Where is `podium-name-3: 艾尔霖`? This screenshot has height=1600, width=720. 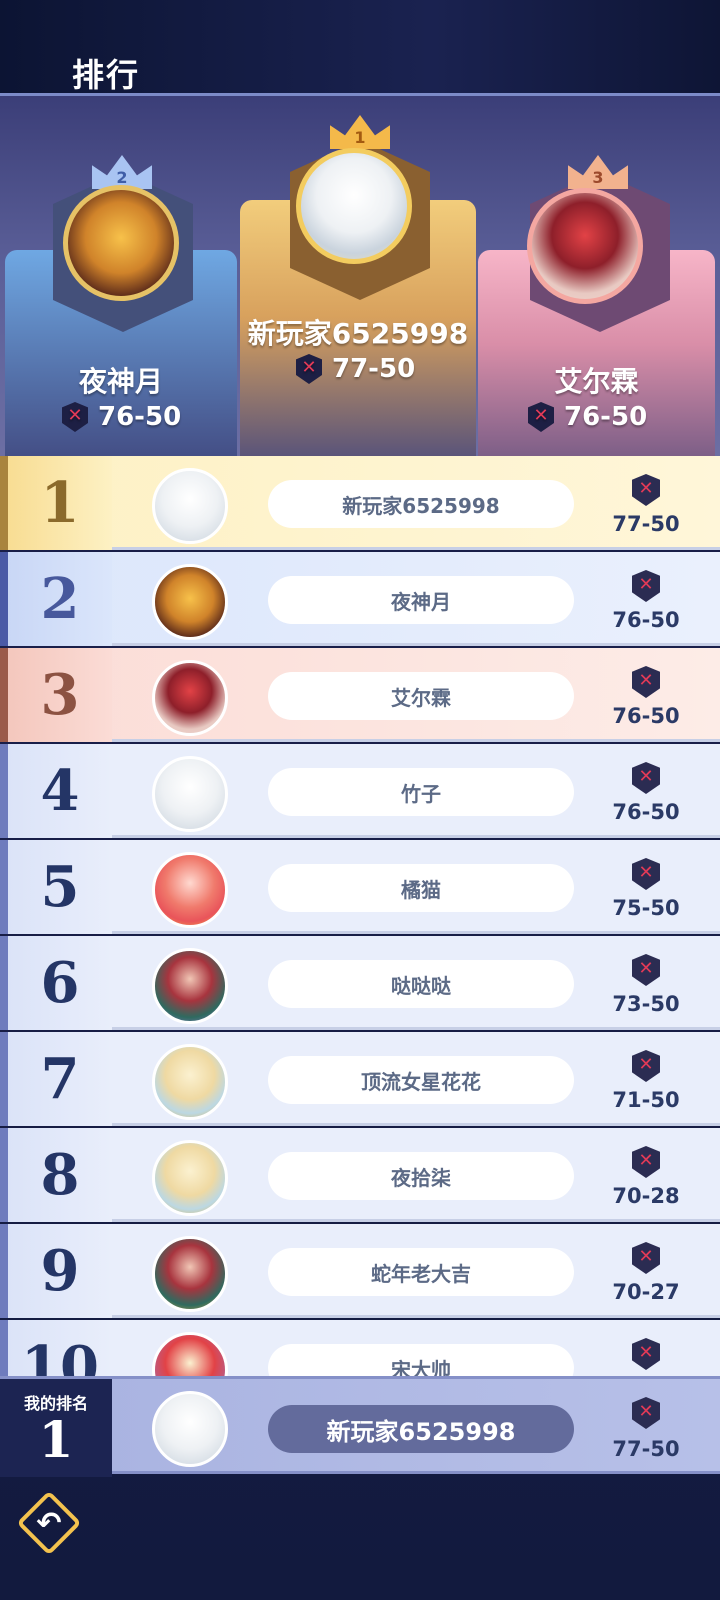 podium-name-3: 艾尔霖 is located at coordinates (596, 381).